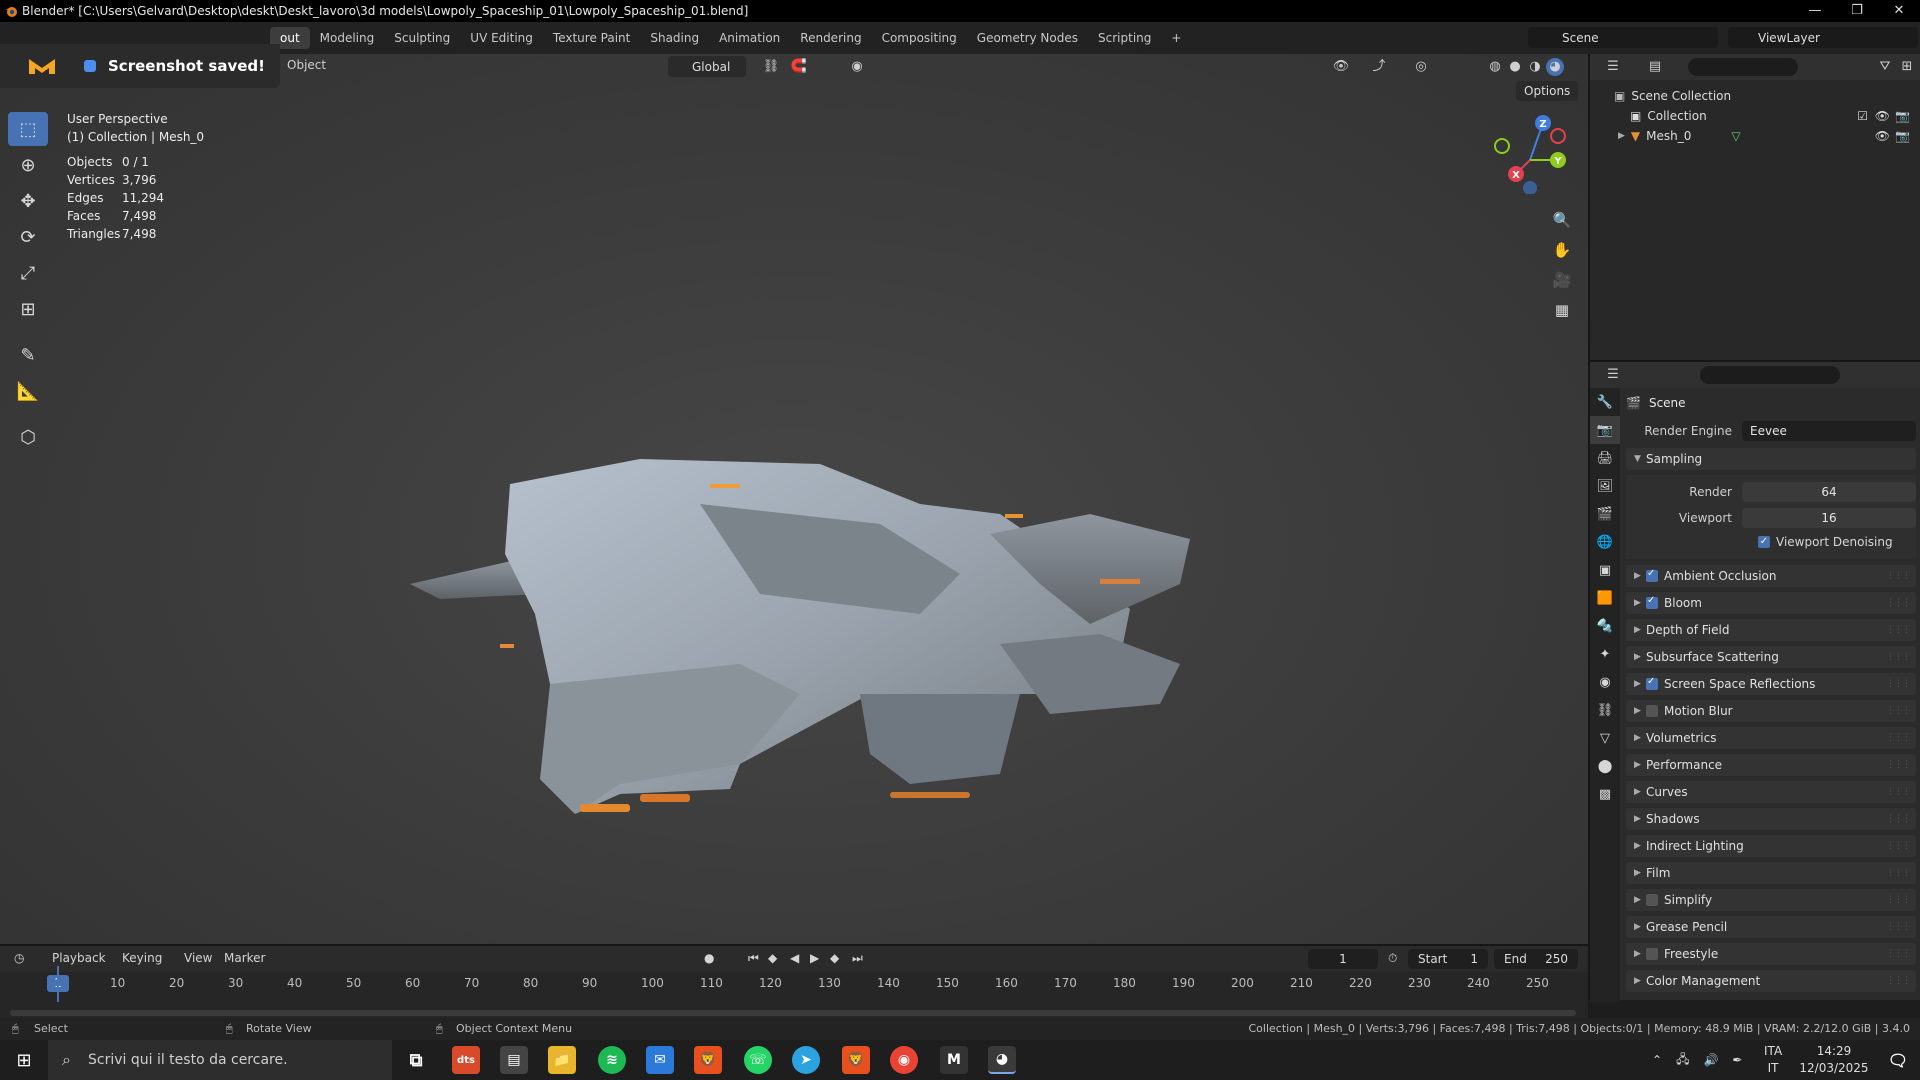 Image resolution: width=1920 pixels, height=1080 pixels. Describe the element at coordinates (954, 1060) in the screenshot. I see `mail-app-m-icon: M` at that location.